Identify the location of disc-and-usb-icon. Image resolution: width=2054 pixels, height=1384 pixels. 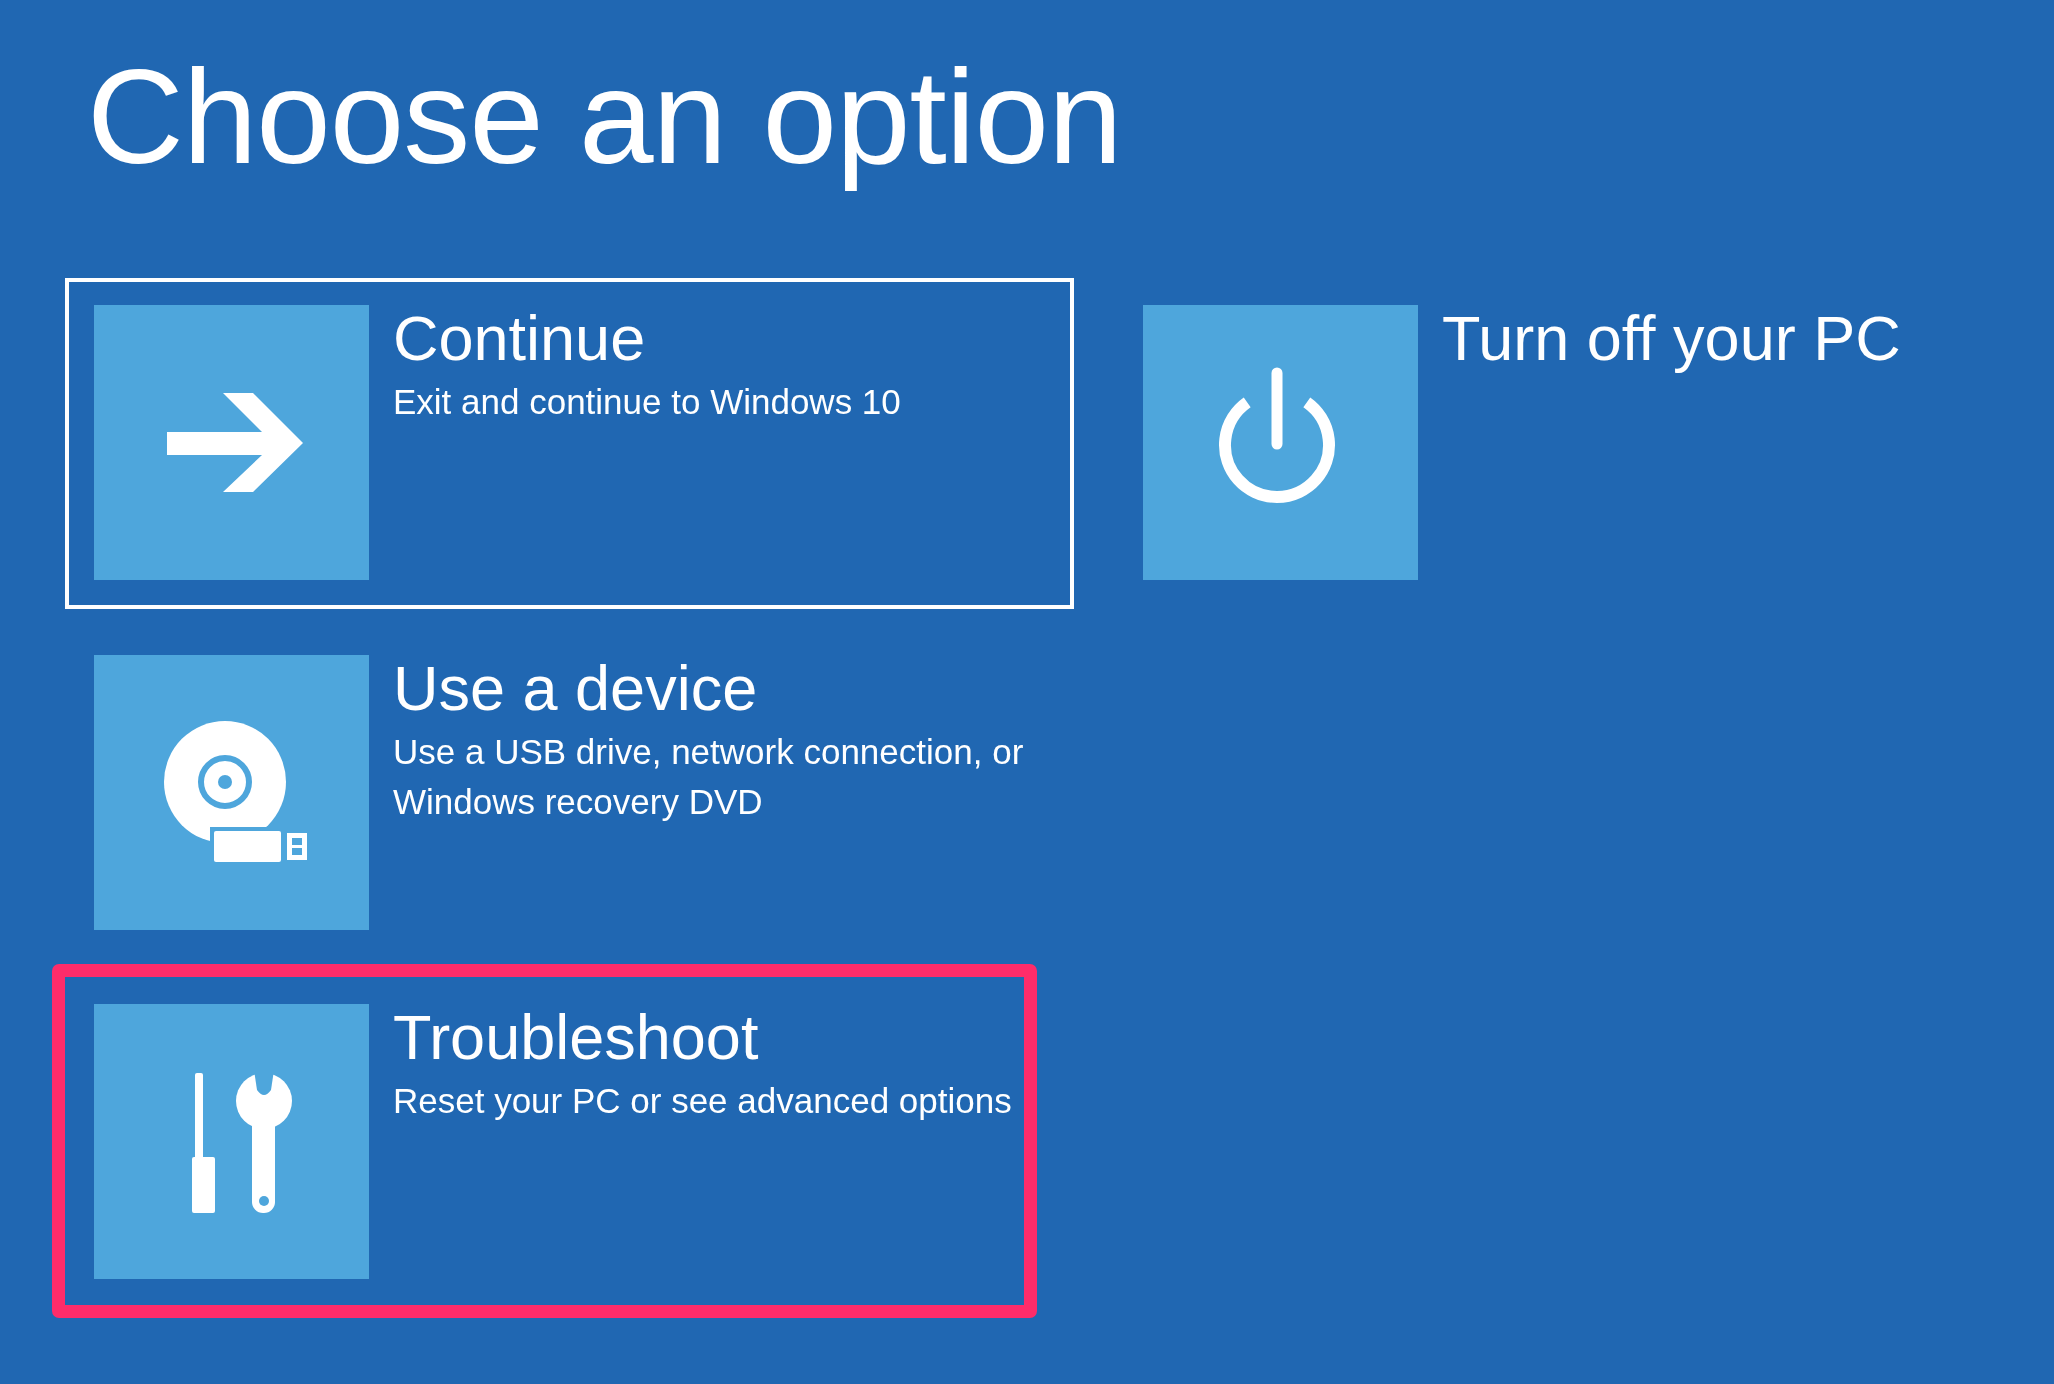
(231, 792).